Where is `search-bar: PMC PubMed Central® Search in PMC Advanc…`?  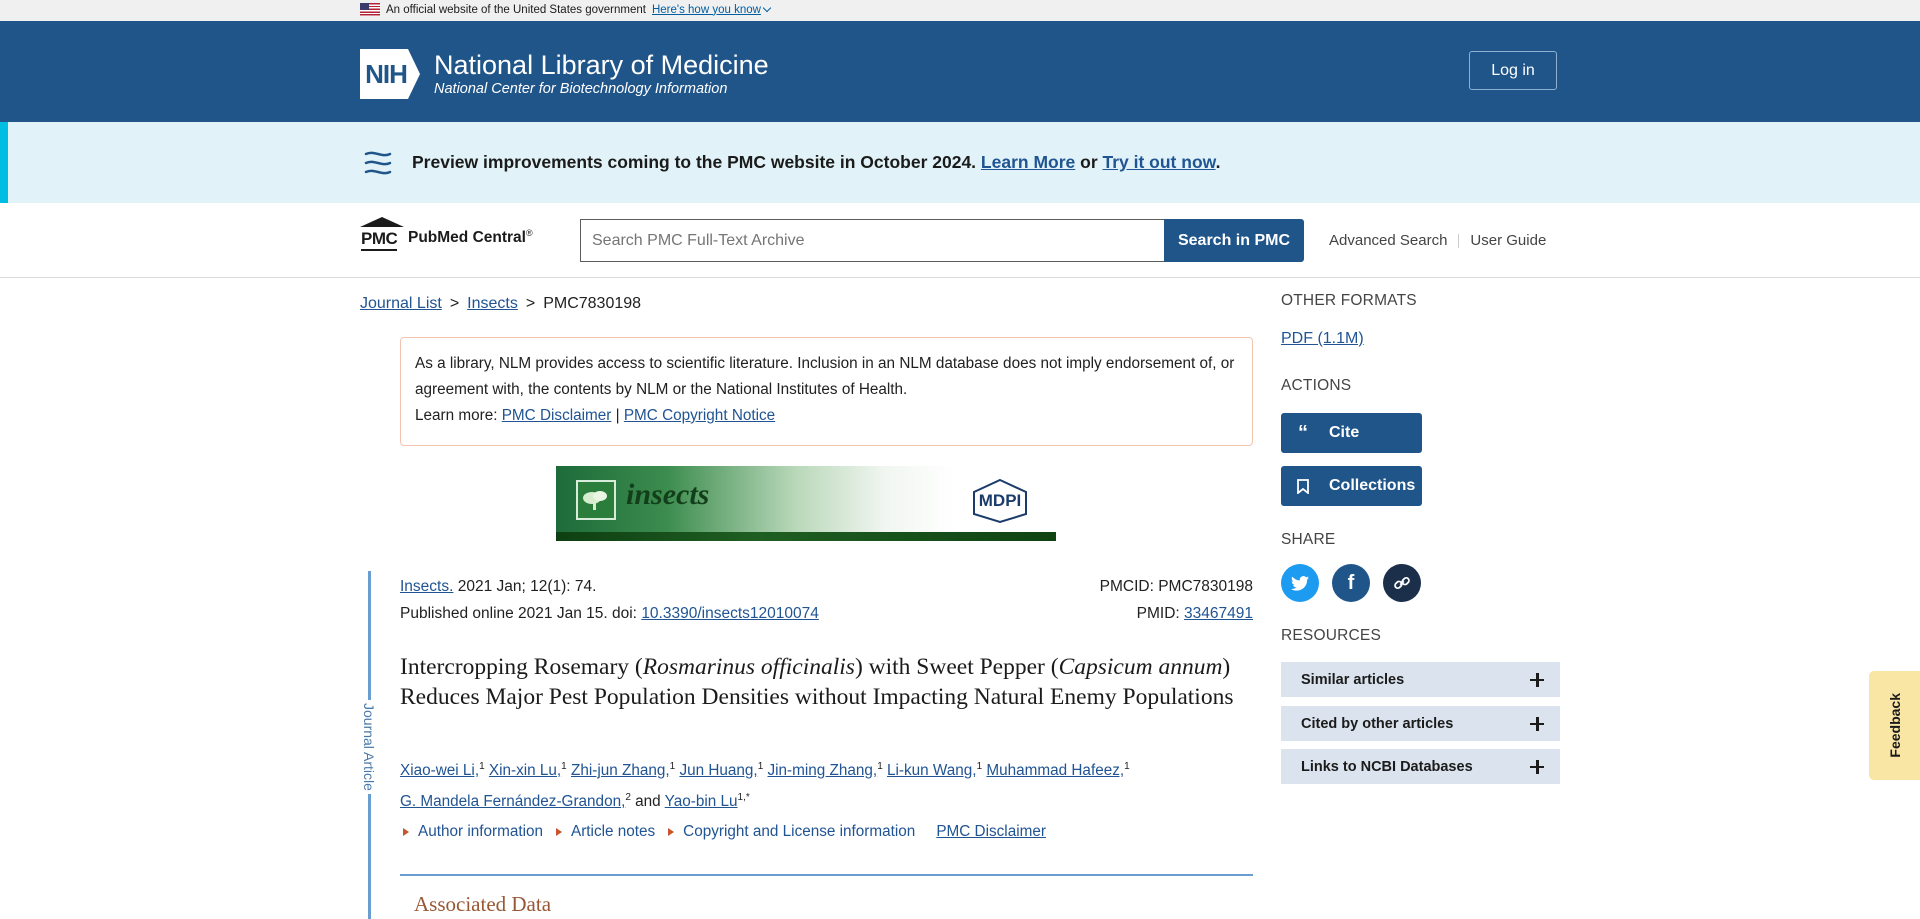 search-bar: PMC PubMed Central® Search in PMC Advanc… is located at coordinates (960, 240).